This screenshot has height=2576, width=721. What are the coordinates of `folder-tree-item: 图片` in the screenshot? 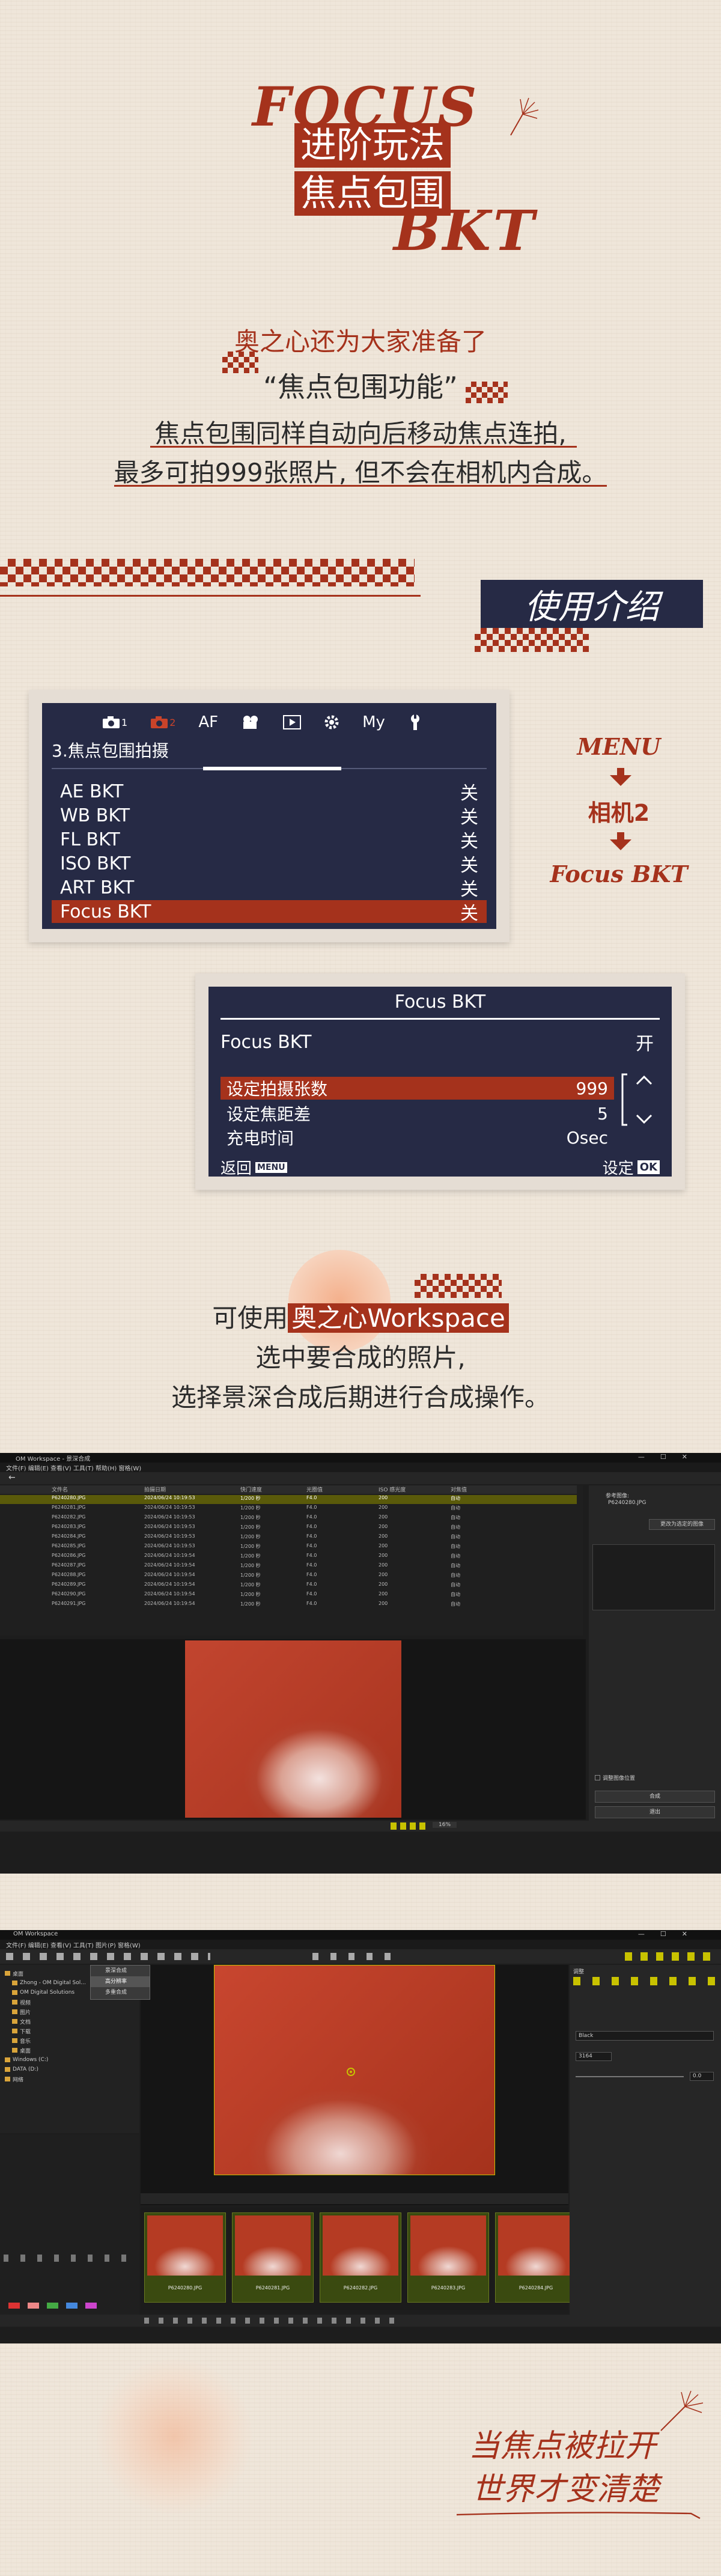 It's located at (70, 2012).